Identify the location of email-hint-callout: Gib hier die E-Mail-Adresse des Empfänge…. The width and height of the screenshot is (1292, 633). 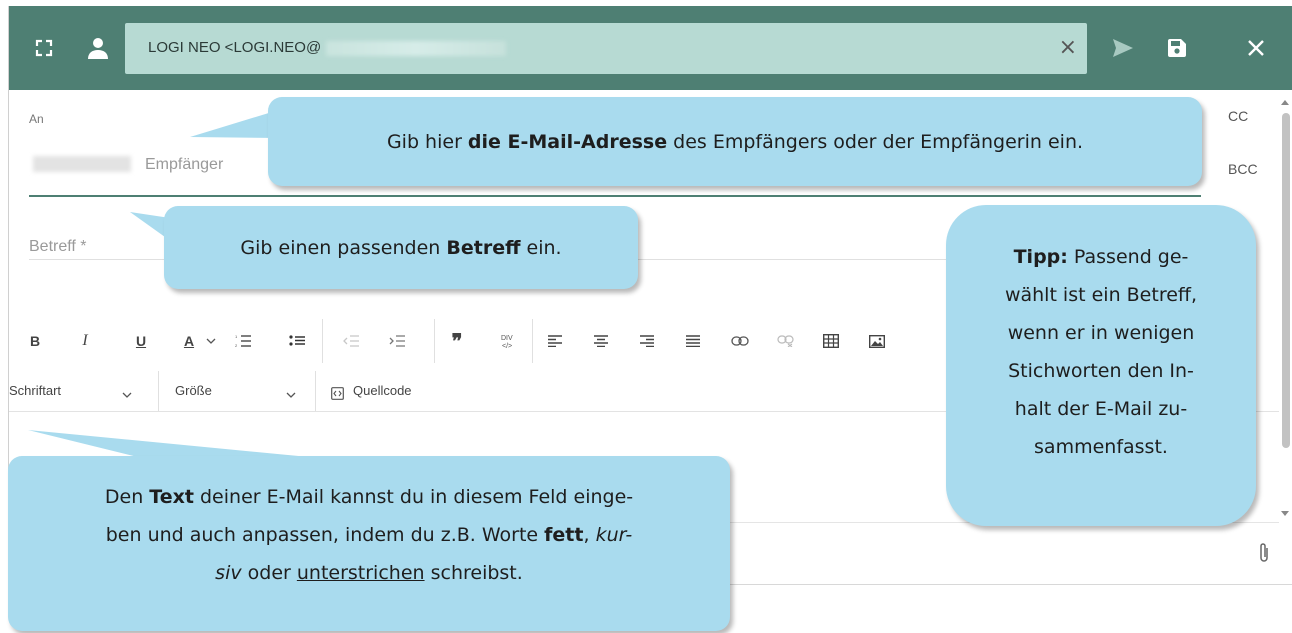
(735, 141).